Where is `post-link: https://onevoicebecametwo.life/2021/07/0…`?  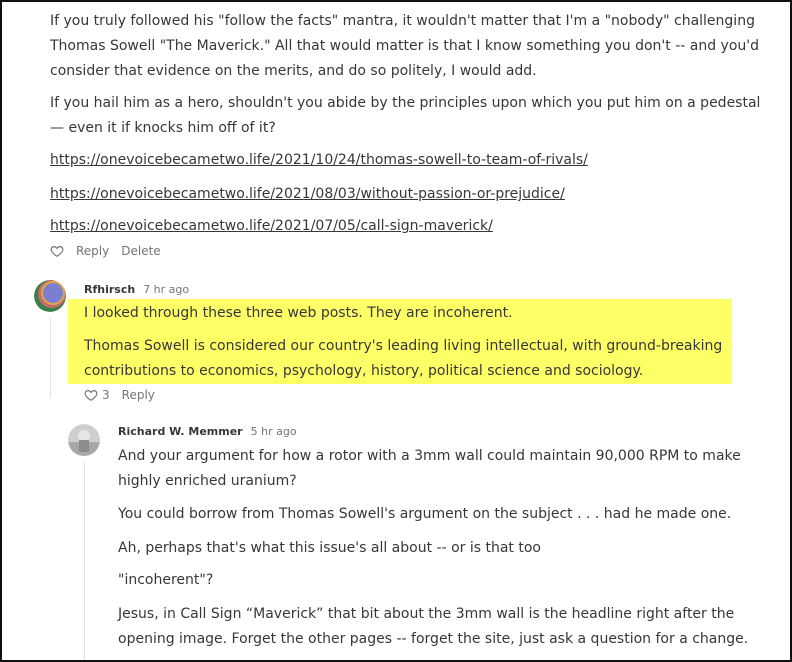
post-link: https://onevoicebecametwo.life/2021/07/0… is located at coordinates (271, 226).